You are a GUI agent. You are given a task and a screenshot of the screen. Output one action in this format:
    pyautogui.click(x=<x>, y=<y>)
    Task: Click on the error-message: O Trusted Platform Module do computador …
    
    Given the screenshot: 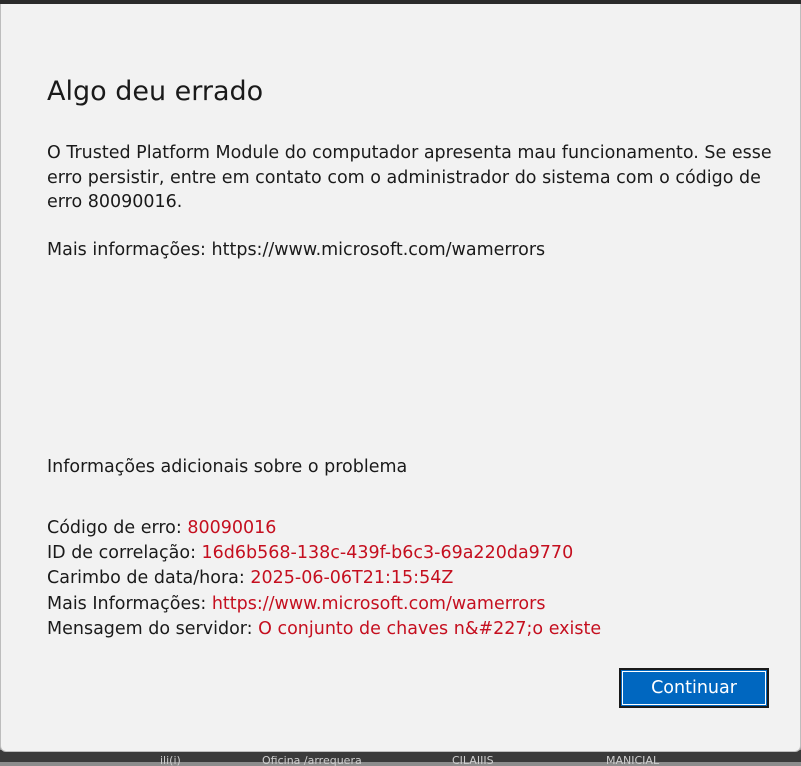 What is the action you would take?
    pyautogui.click(x=409, y=177)
    